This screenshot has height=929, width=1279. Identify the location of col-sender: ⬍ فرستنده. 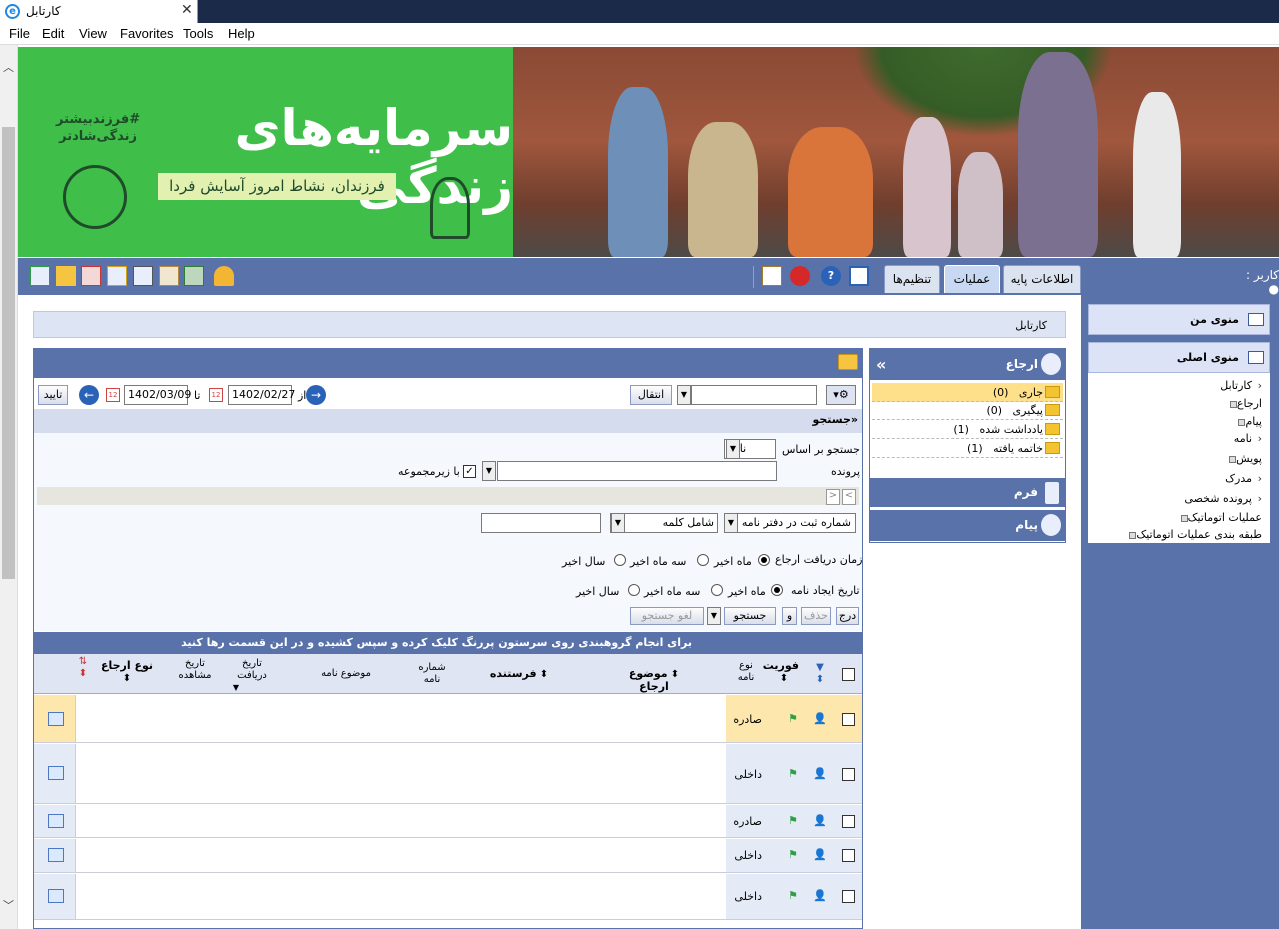
(519, 674).